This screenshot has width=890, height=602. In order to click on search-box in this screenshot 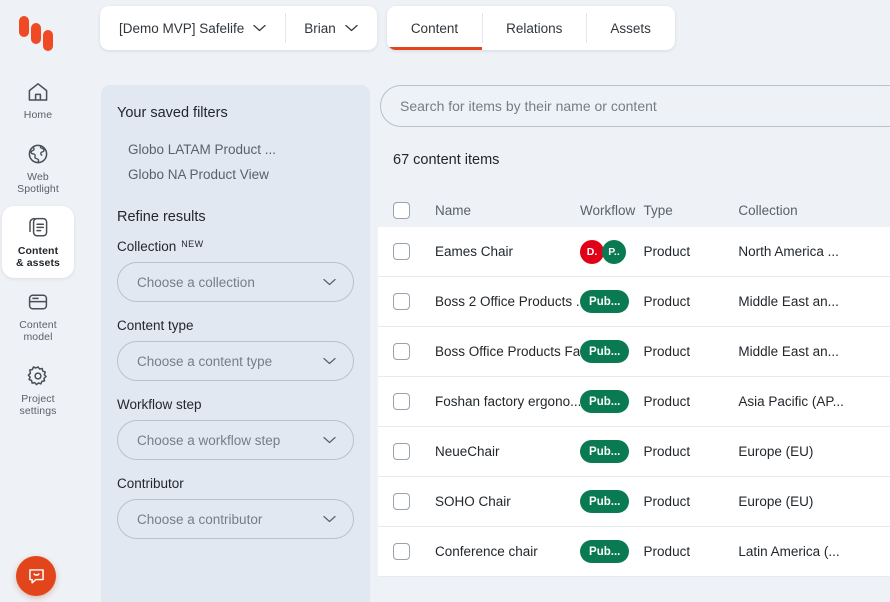, I will do `click(635, 106)`.